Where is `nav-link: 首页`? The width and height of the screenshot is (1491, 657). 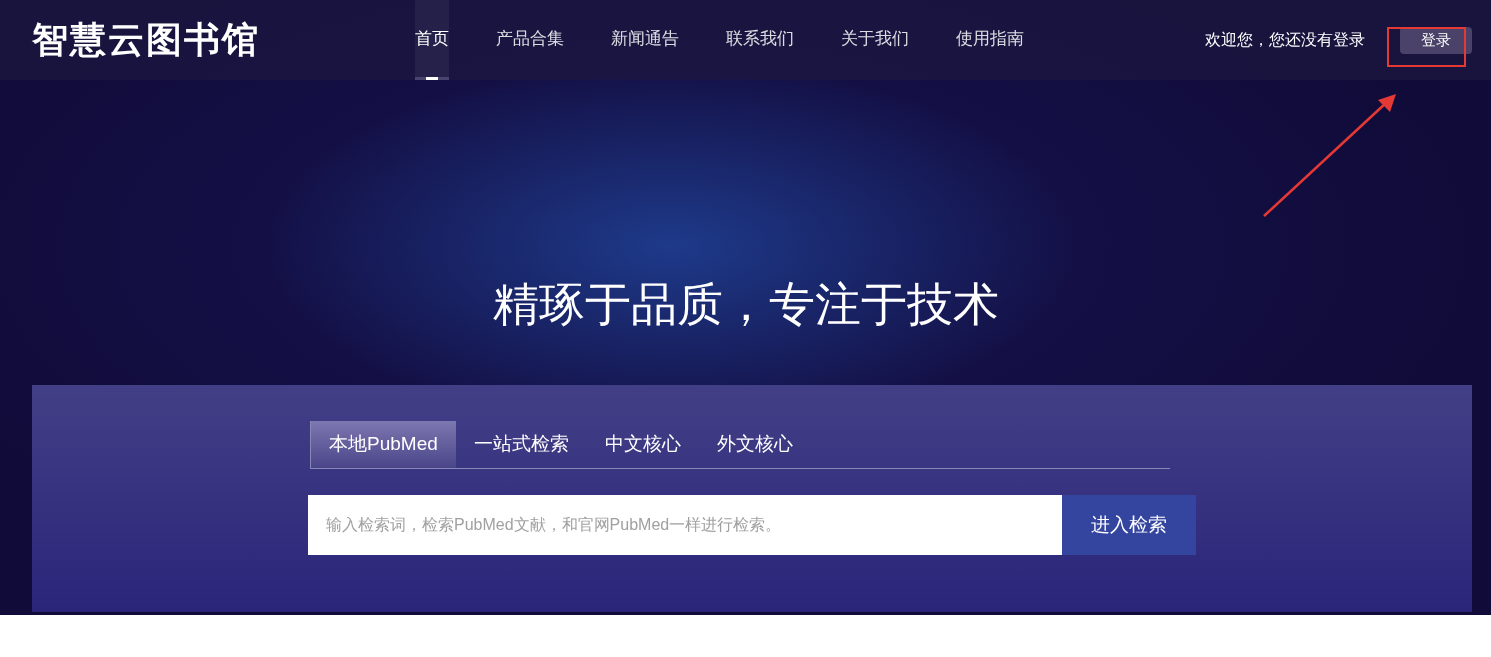 nav-link: 首页 is located at coordinates (432, 40).